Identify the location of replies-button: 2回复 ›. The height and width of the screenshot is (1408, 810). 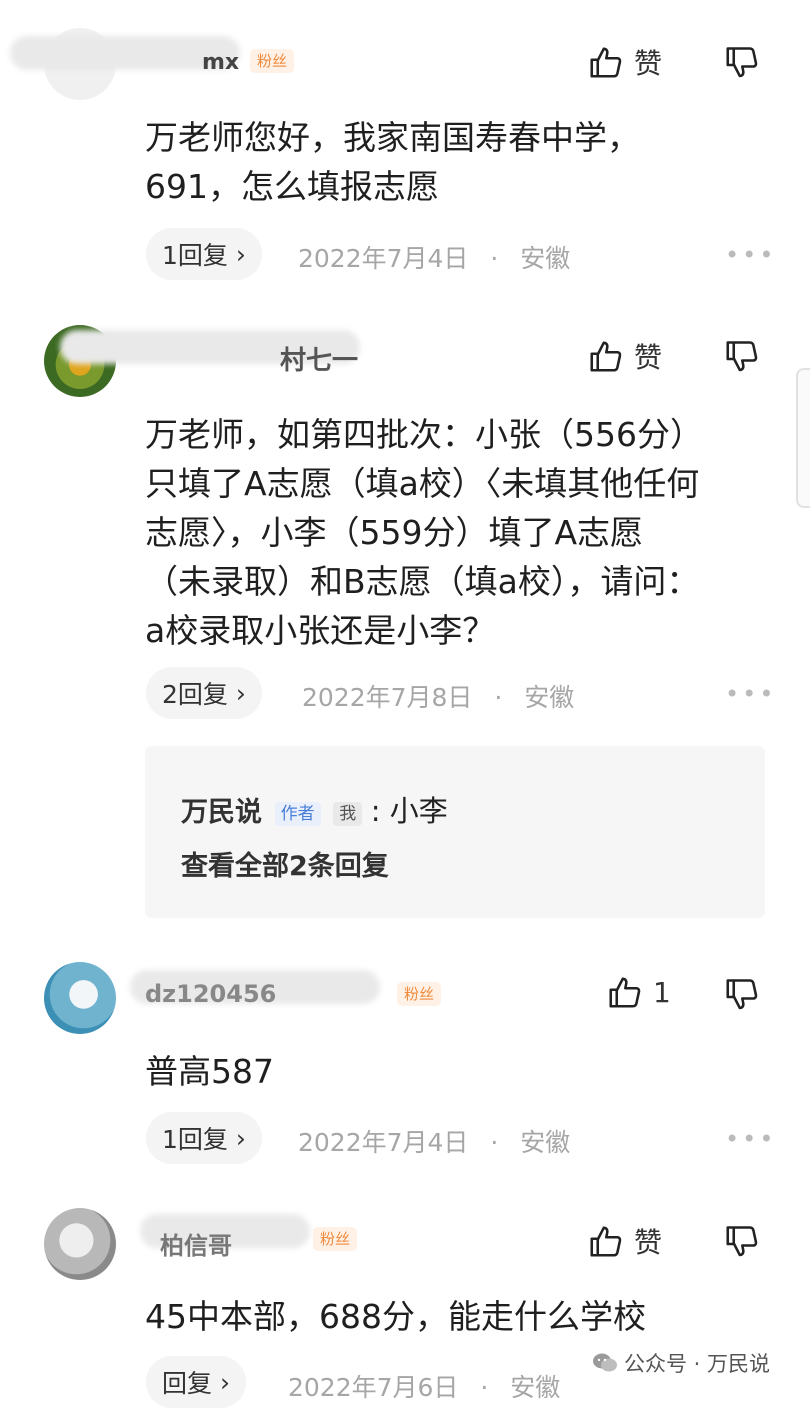
(204, 693).